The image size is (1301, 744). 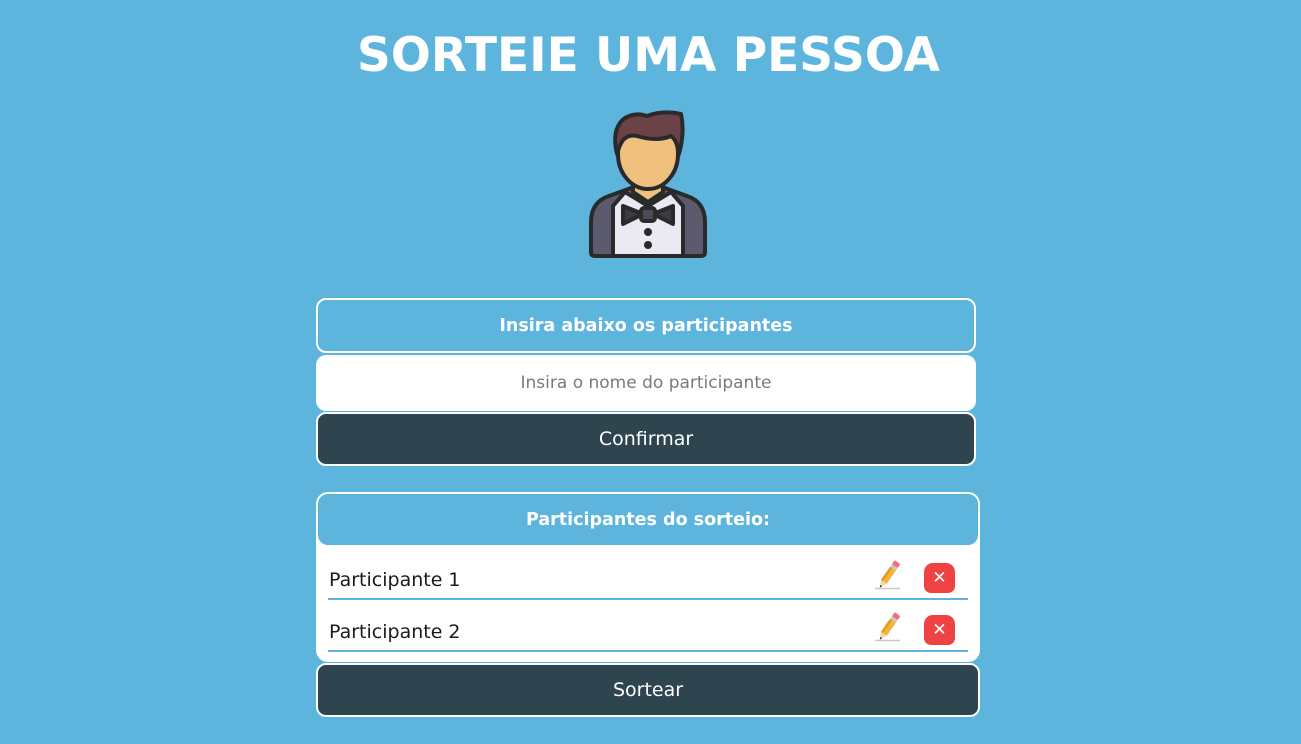 What do you see at coordinates (648, 627) in the screenshot?
I see `participant-row: Participante 2 ✕` at bounding box center [648, 627].